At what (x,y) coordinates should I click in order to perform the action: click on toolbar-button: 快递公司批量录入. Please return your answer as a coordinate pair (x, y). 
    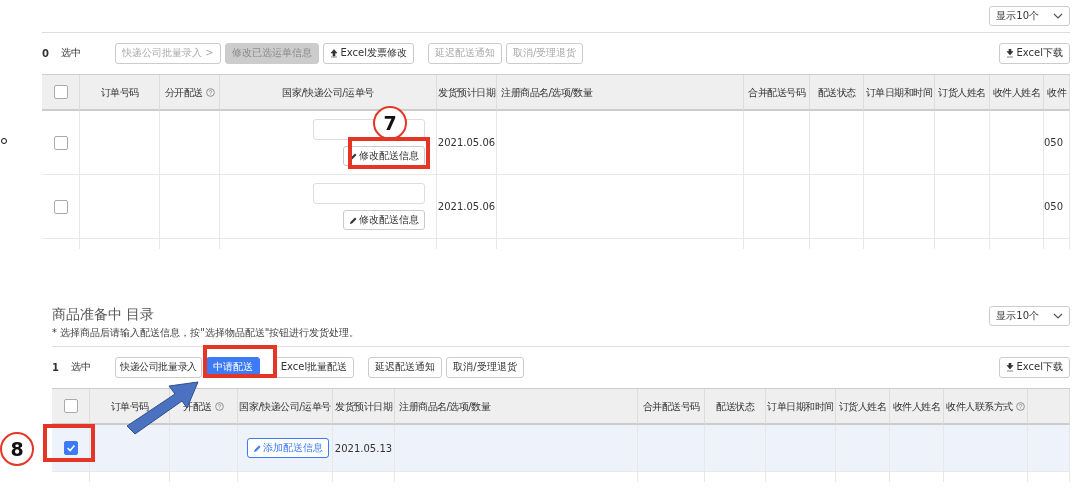
    Looking at the image, I should click on (158, 367).